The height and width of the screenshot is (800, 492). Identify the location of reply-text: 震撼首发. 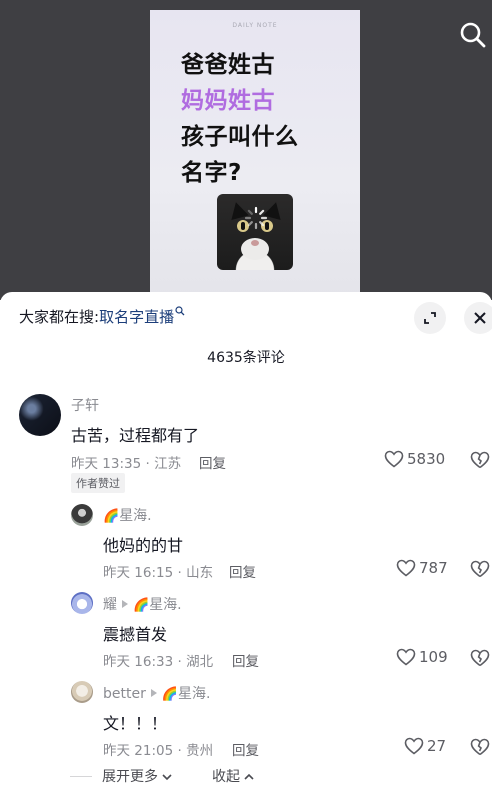
(135, 633).